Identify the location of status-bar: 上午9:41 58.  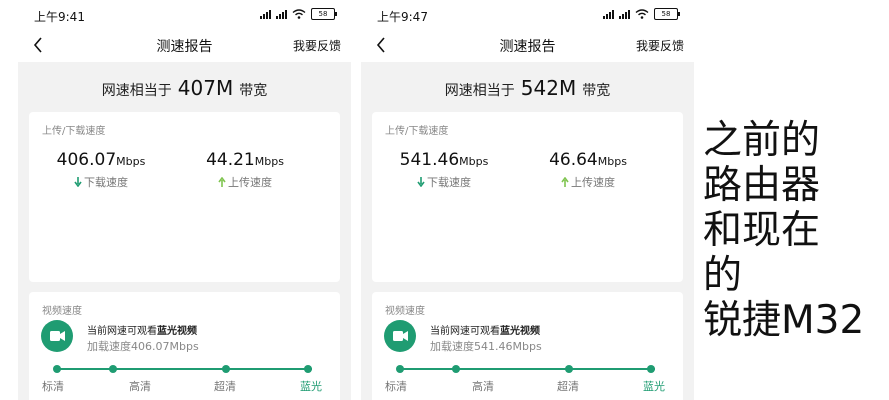
(184, 16).